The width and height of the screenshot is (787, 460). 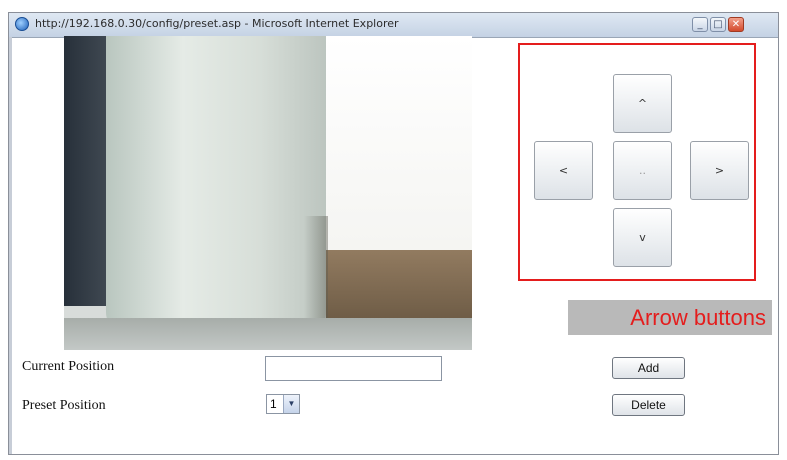 I want to click on pan-left-button: <, so click(x=563, y=170).